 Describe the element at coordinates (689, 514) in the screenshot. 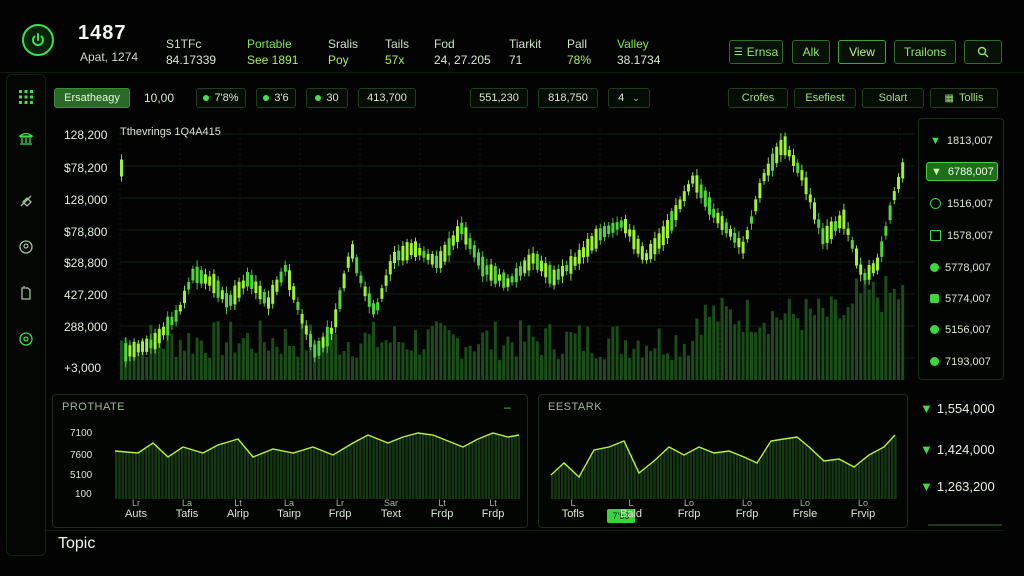

I see `mini-x-text: Frdp` at that location.